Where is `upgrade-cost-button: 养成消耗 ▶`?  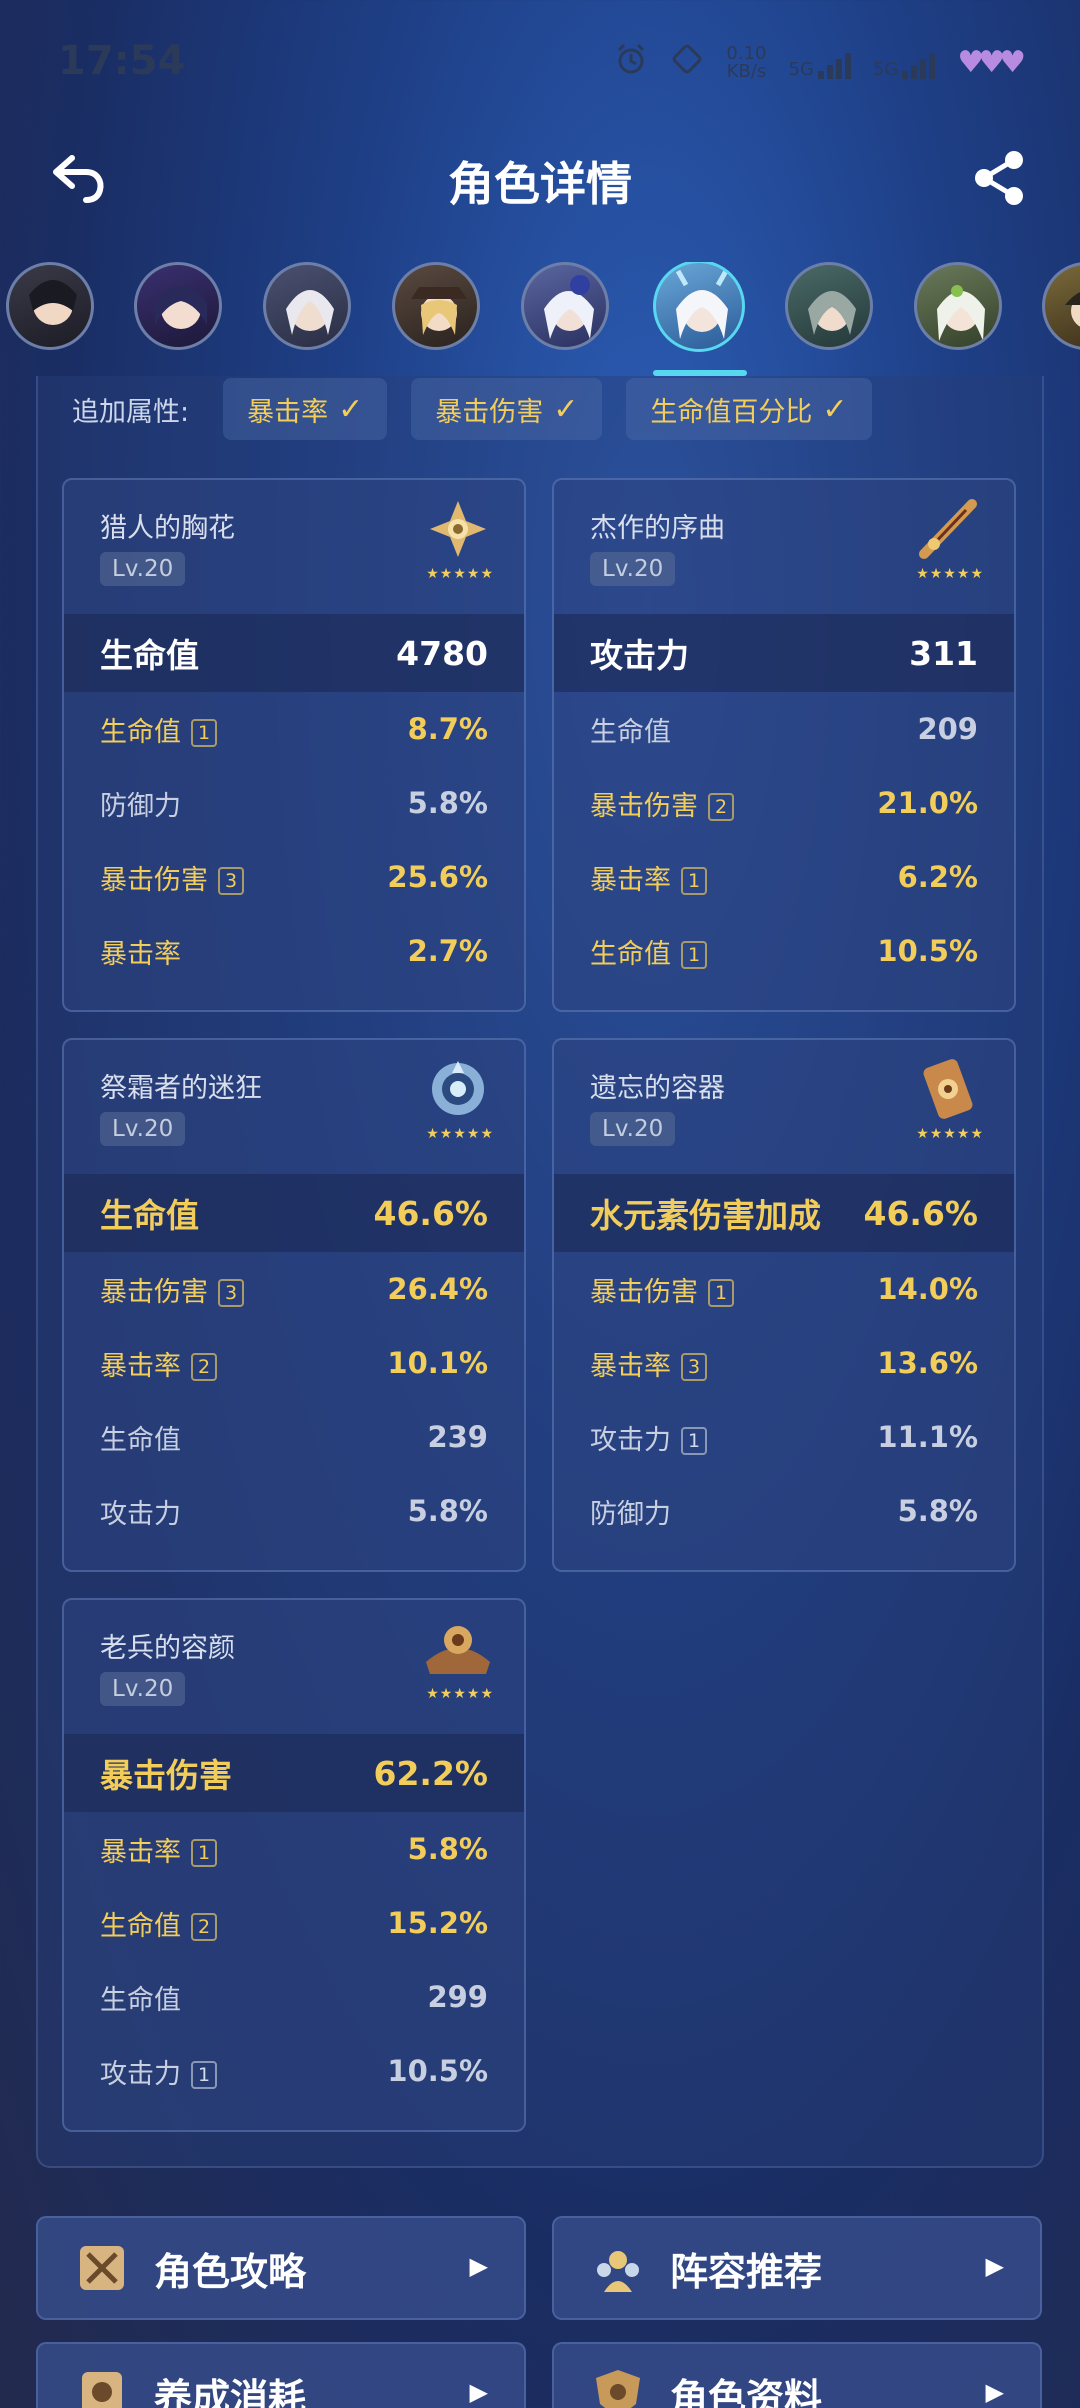 upgrade-cost-button: 养成消耗 ▶ is located at coordinates (281, 2375).